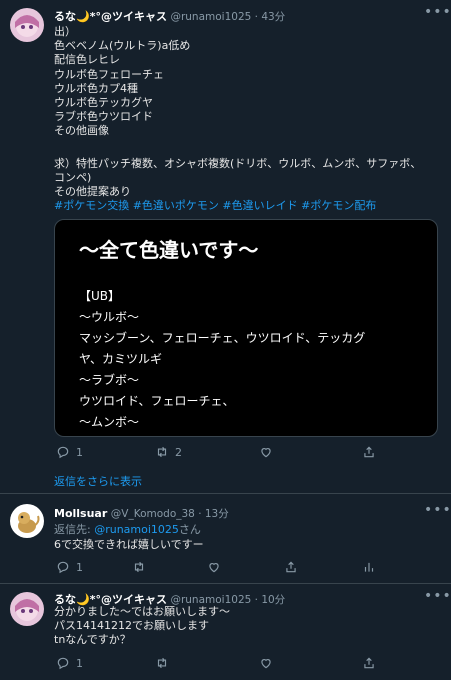  I want to click on author-name: Mollsuar, so click(80, 513).